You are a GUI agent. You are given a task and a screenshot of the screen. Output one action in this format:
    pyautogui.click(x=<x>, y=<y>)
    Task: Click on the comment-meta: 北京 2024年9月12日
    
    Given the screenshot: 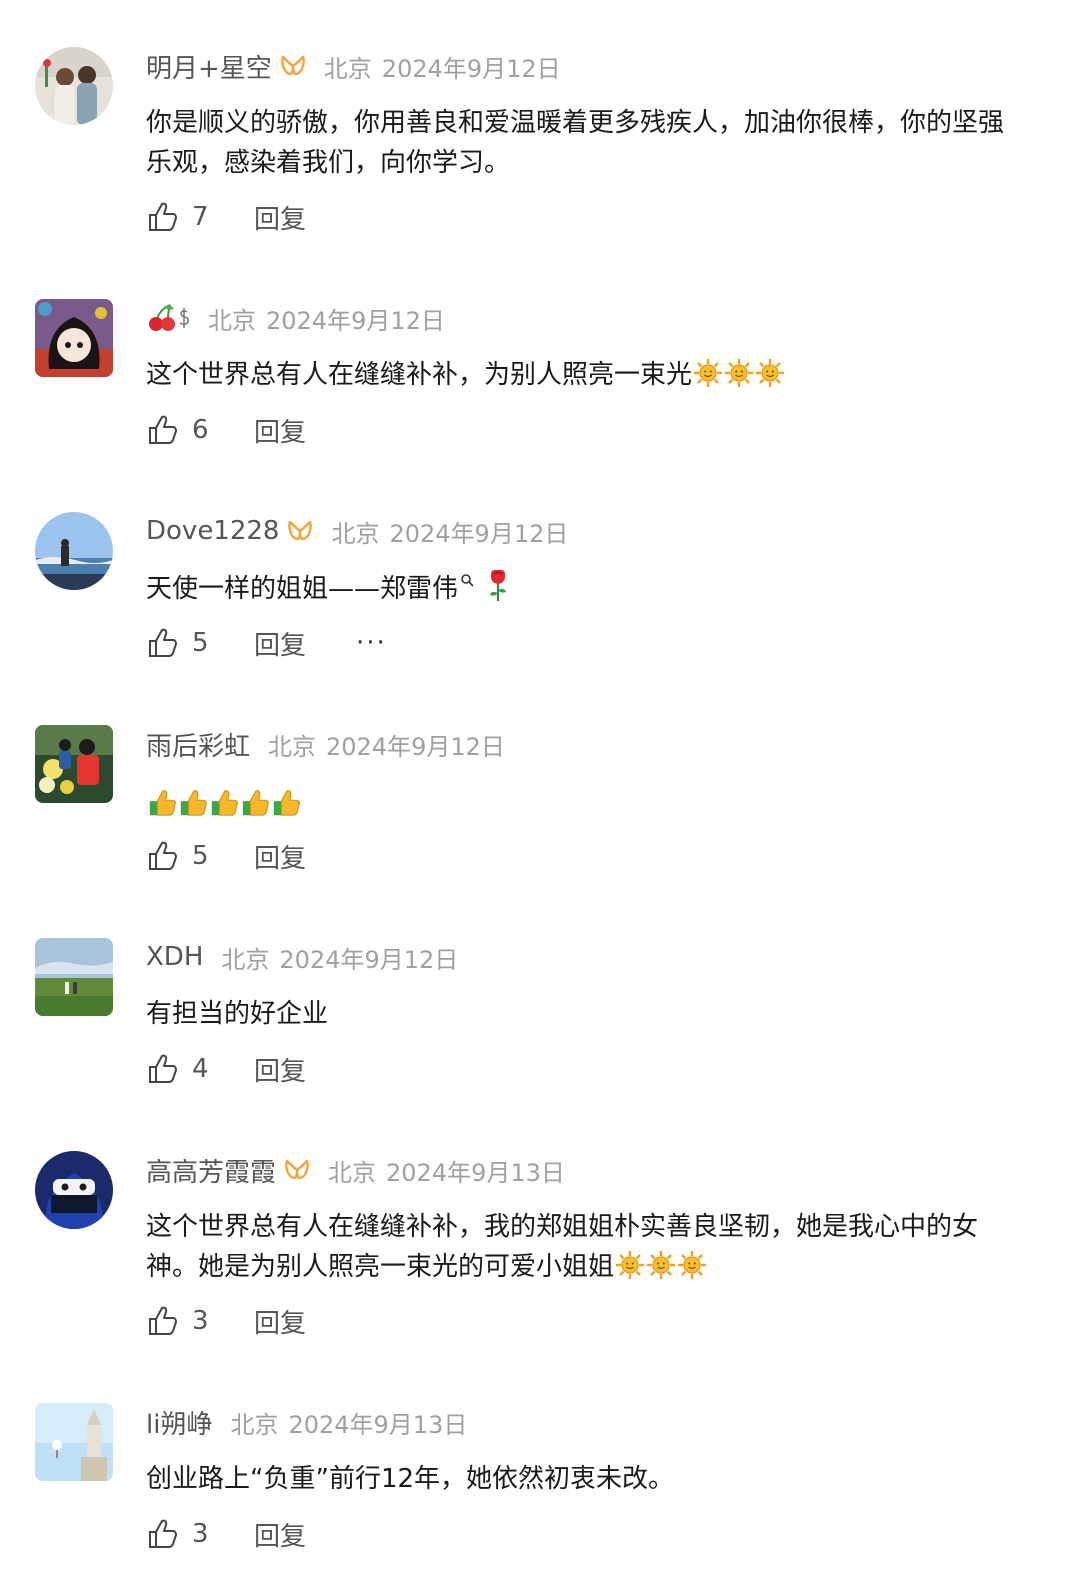 What is the action you would take?
    pyautogui.click(x=295, y=318)
    